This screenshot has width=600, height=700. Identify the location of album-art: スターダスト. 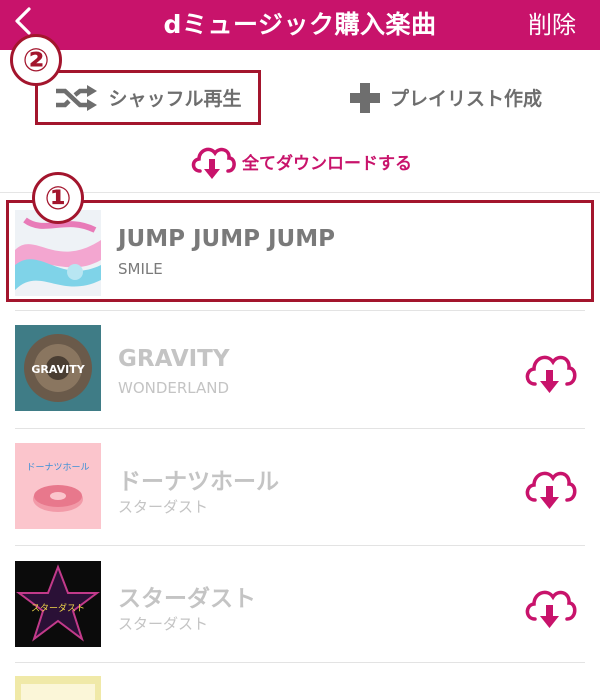
(58, 604).